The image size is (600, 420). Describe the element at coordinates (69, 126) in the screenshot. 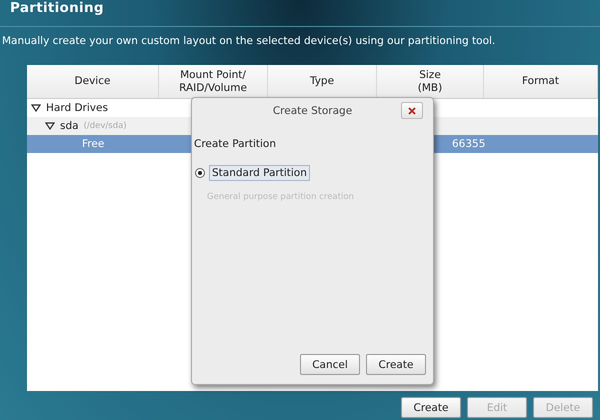

I see `device-name: sda` at that location.